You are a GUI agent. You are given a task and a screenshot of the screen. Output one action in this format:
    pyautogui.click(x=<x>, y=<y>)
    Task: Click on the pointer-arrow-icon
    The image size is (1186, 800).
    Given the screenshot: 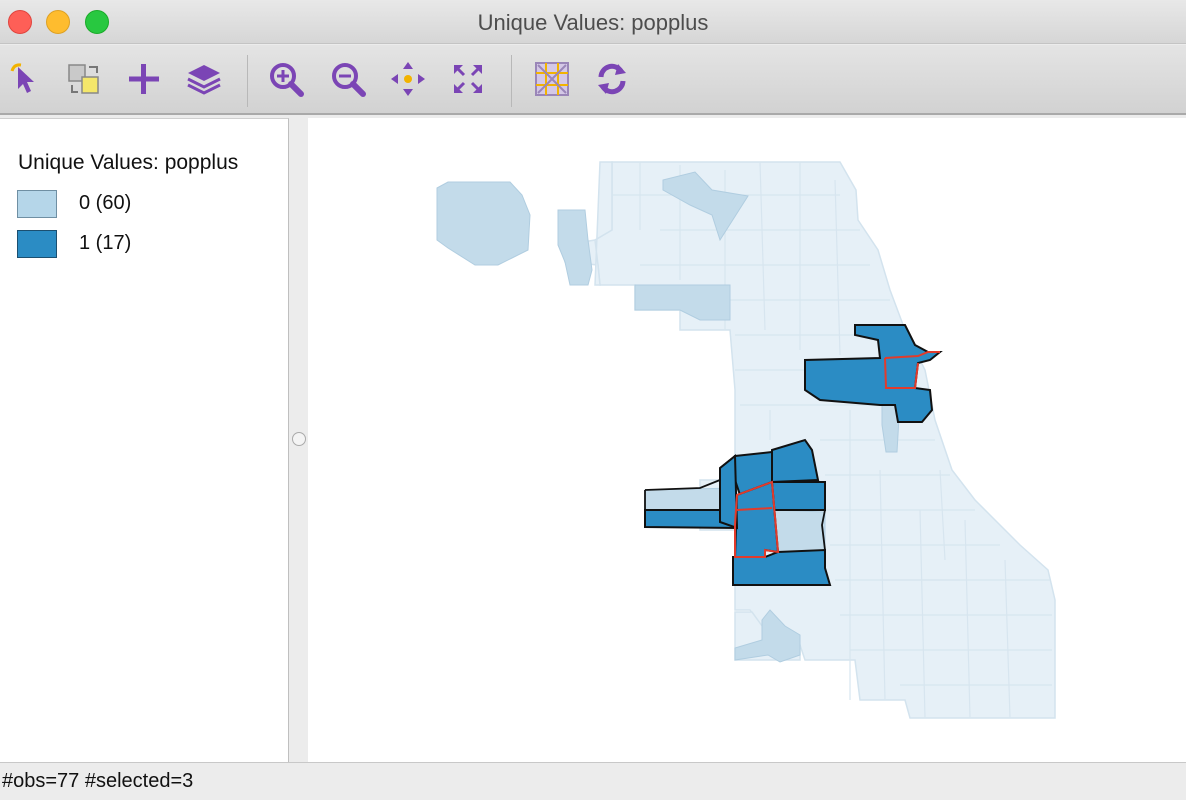 What is the action you would take?
    pyautogui.click(x=22, y=78)
    